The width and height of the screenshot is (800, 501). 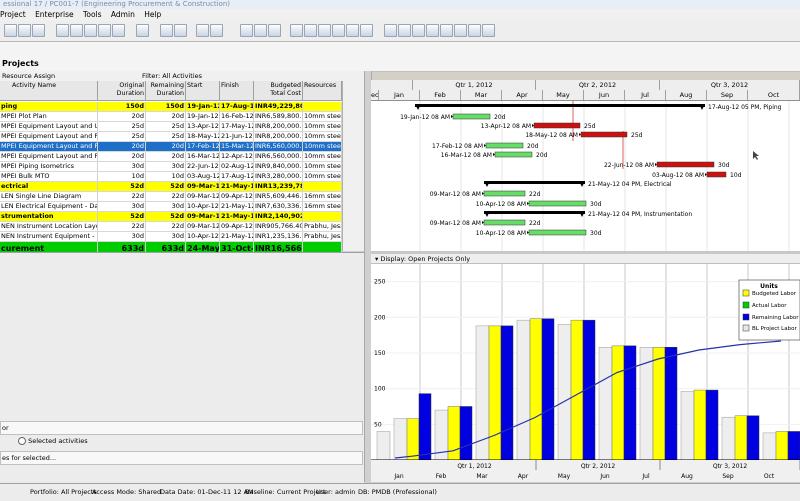 I want to click on col-header-original-duration: Original Duration, so click(x=122, y=91).